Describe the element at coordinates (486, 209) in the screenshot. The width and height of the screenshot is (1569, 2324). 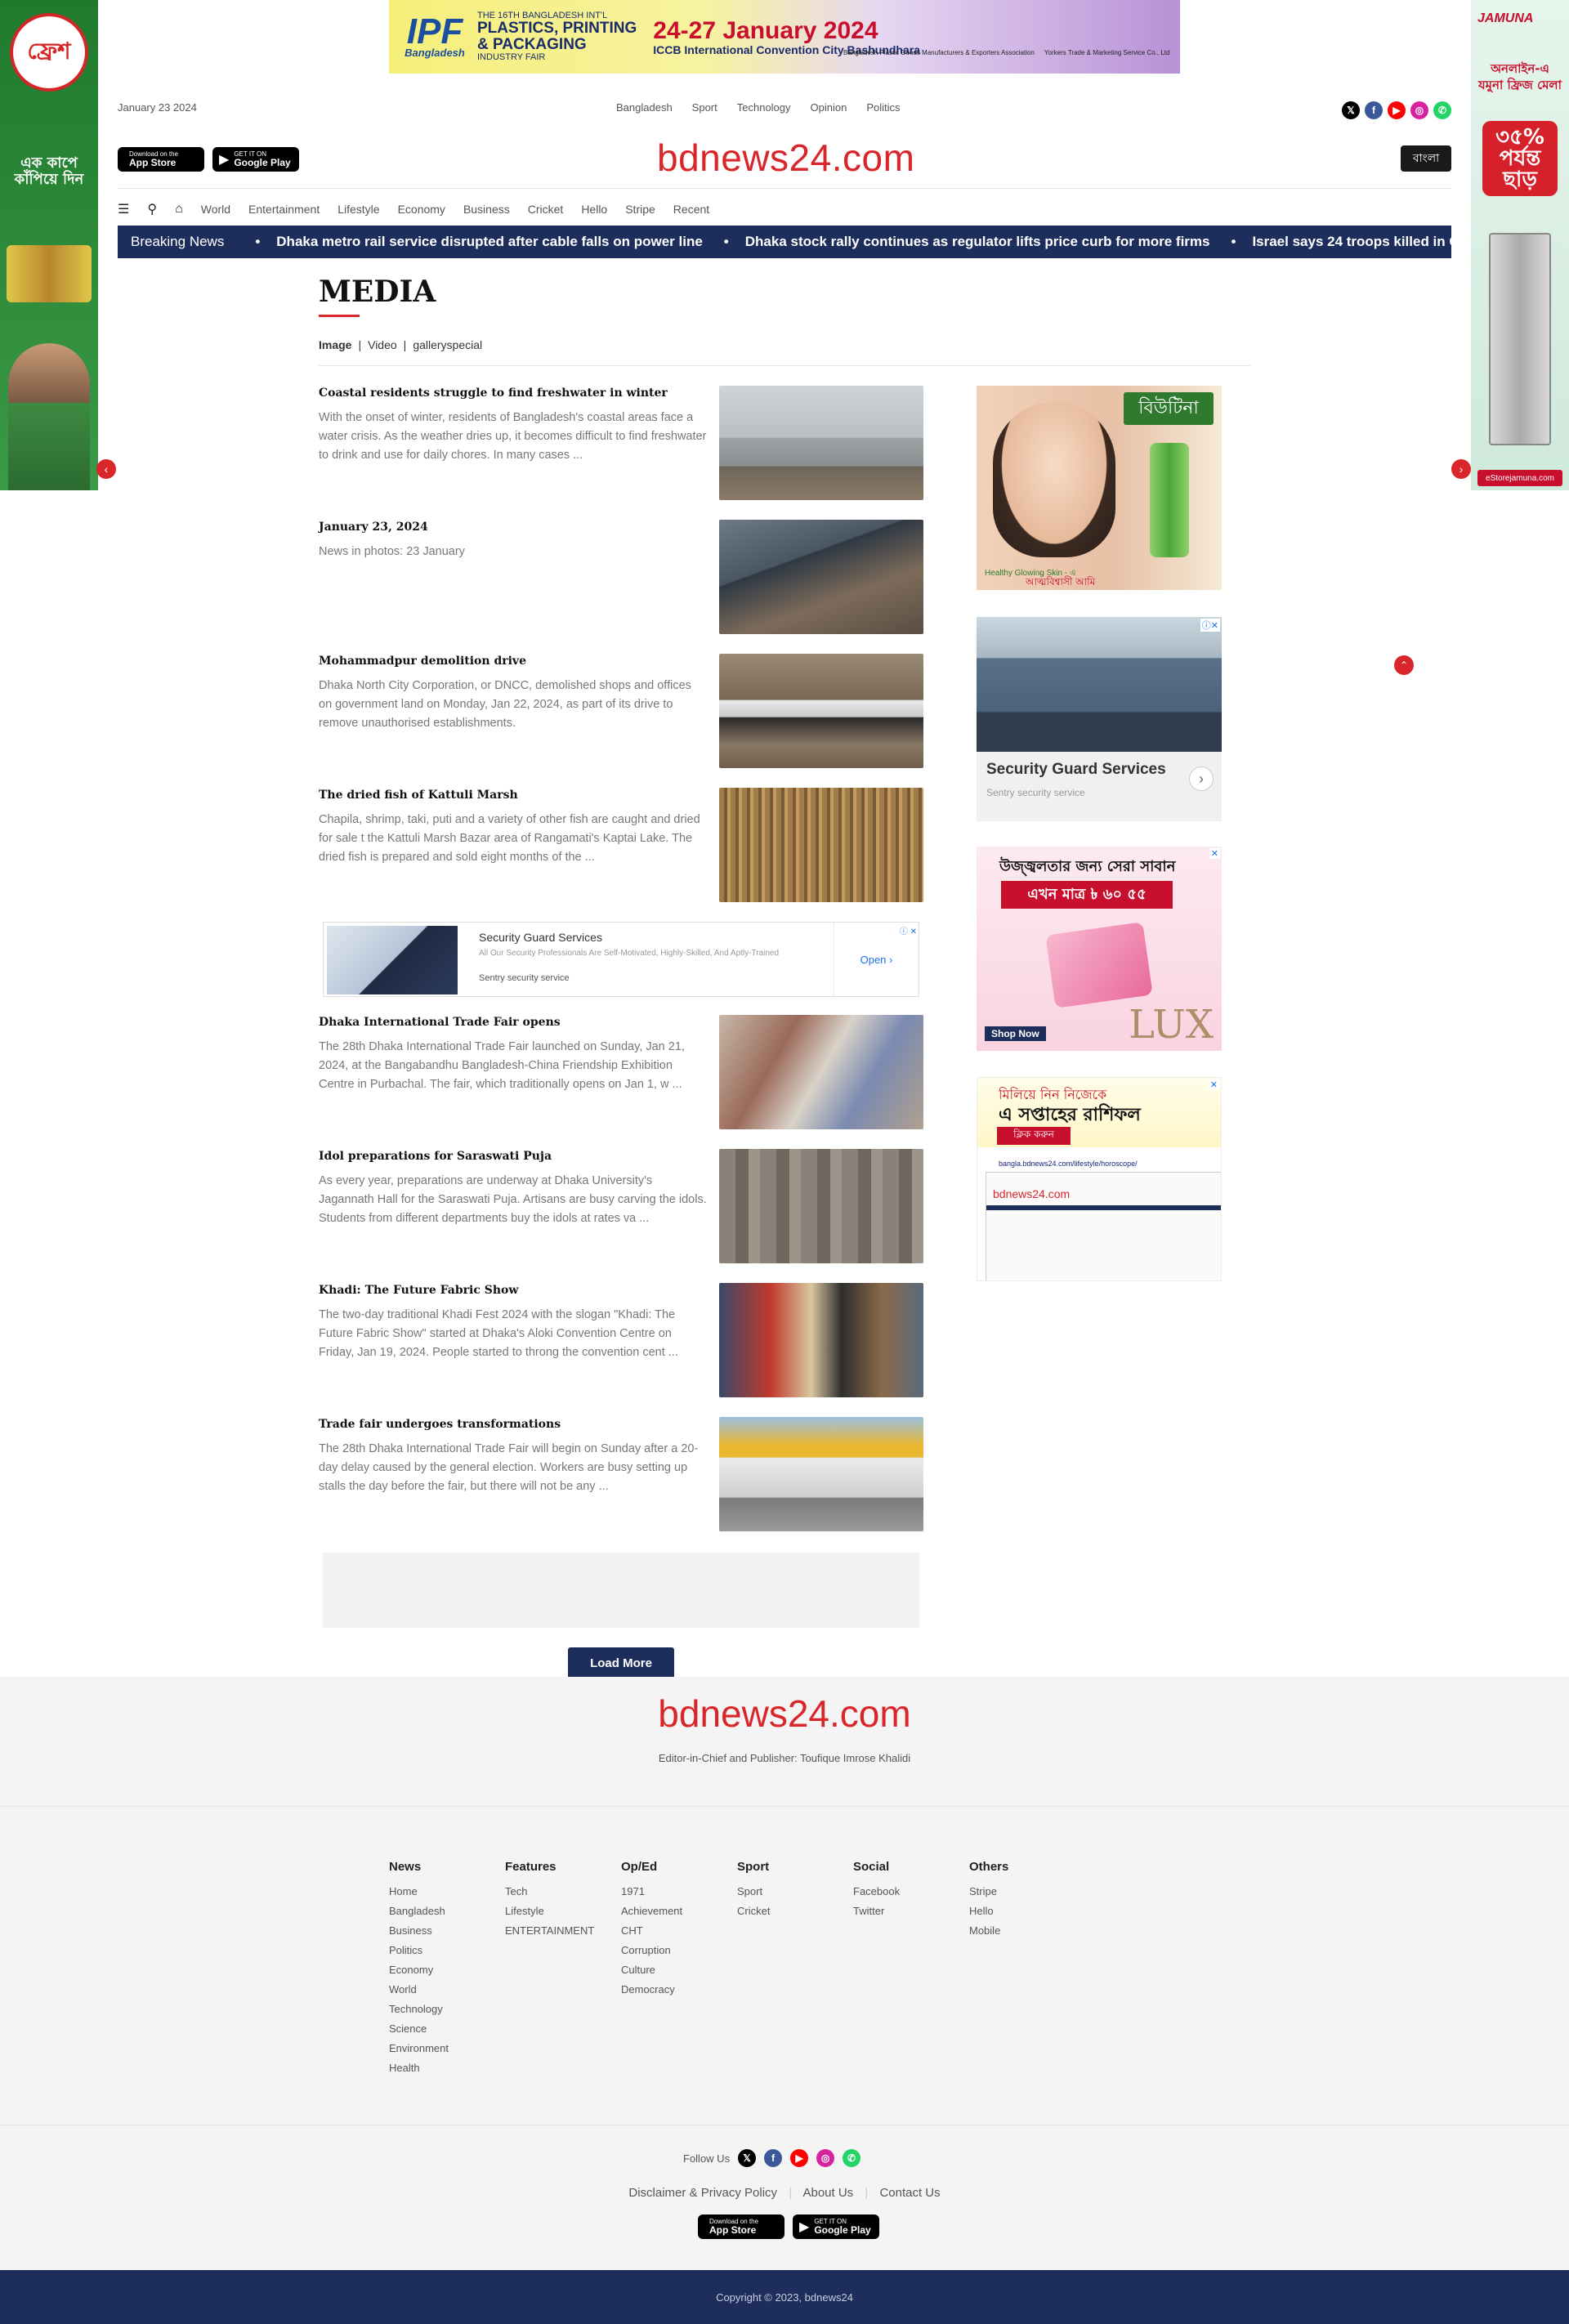
I see `nav-business: Business` at that location.